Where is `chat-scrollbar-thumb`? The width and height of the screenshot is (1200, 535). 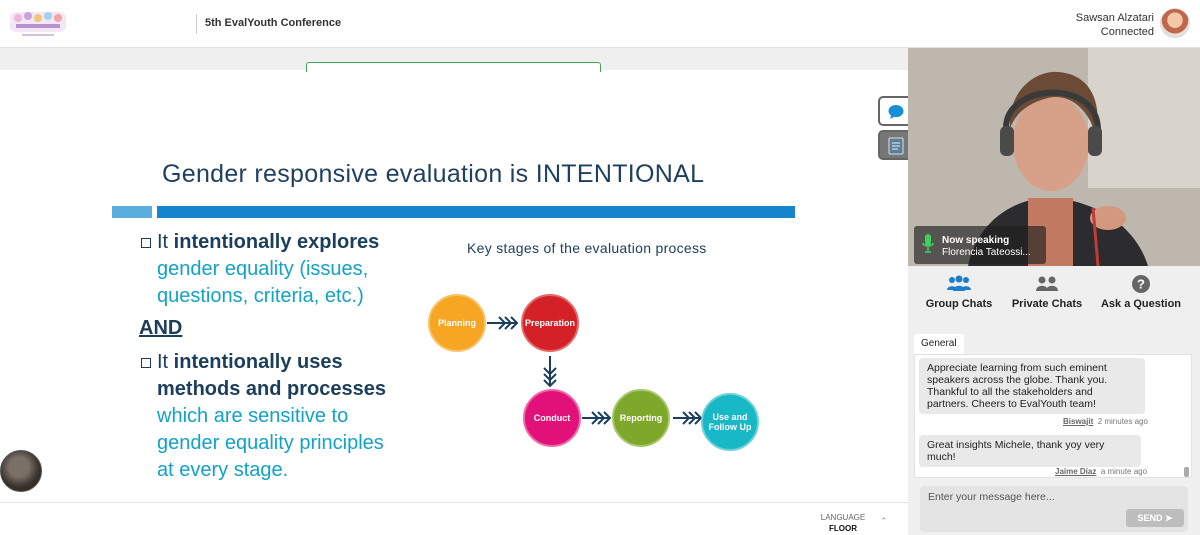
chat-scrollbar-thumb is located at coordinates (1186, 472).